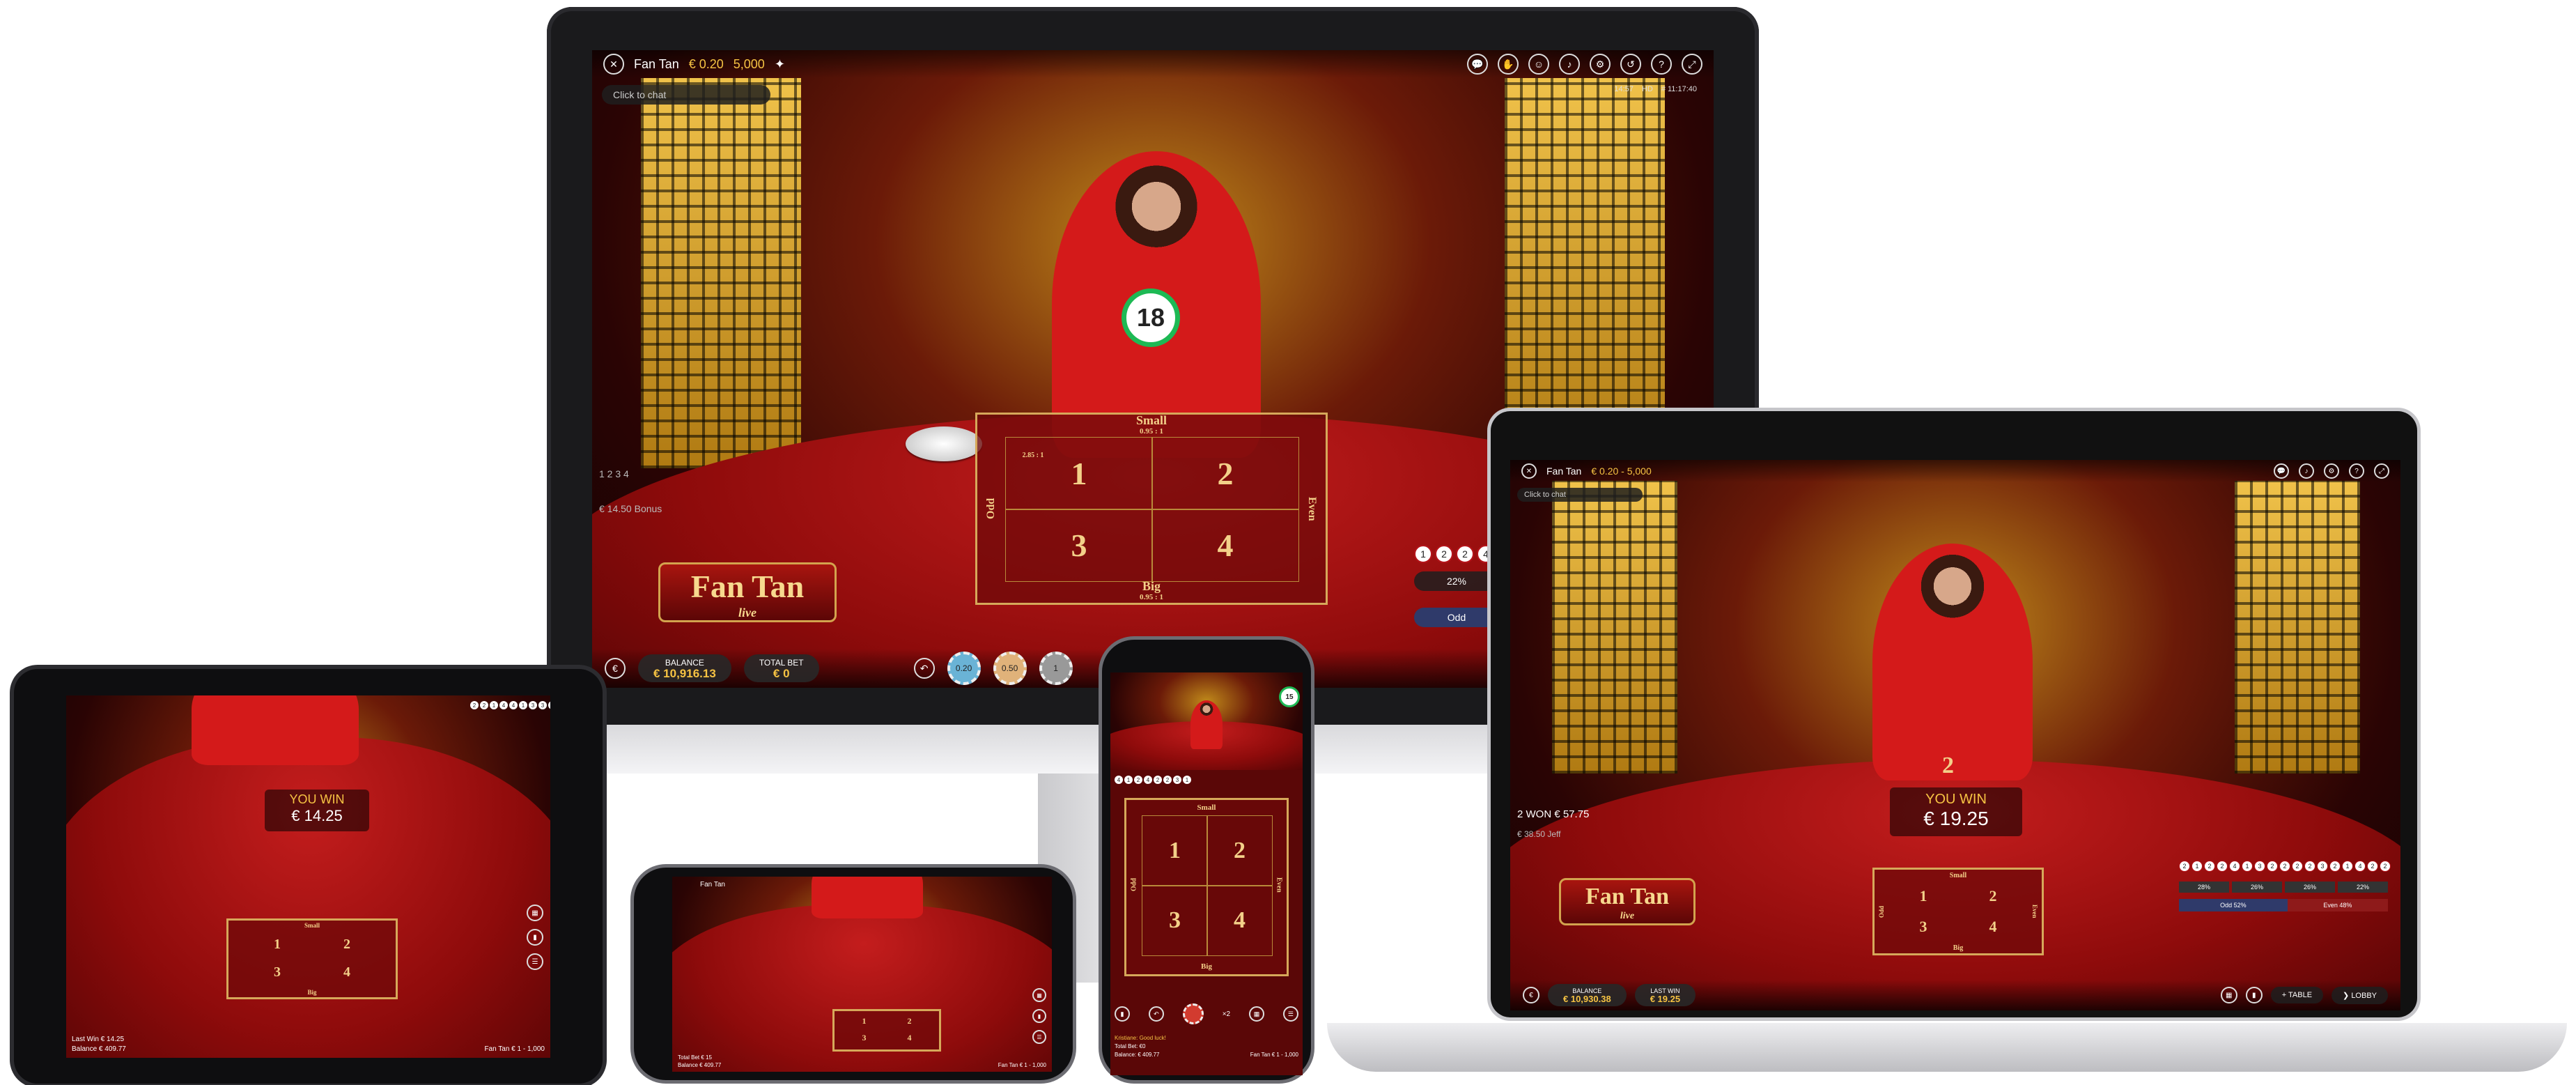 This screenshot has height=1085, width=2576. Describe the element at coordinates (1151, 591) in the screenshot. I see `bet-big: Big 0.95 : 1` at that location.